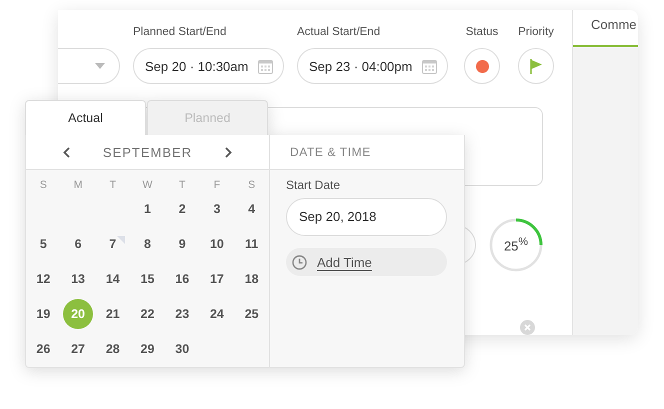 The width and height of the screenshot is (664, 409). I want to click on calendar-day: 23, so click(182, 314).